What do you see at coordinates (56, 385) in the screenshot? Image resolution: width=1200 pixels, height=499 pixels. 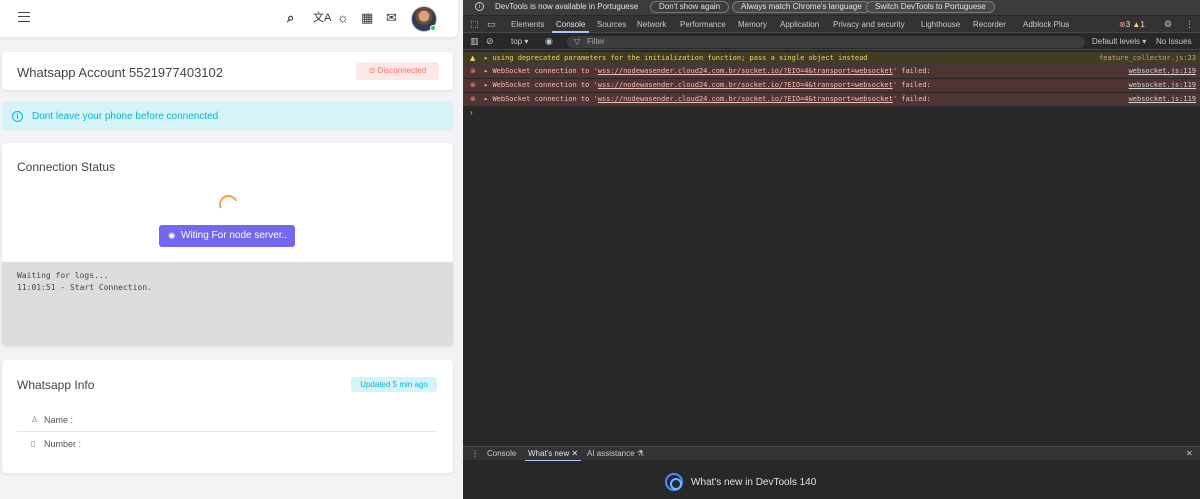 I see `info-title: Whatsapp Info` at bounding box center [56, 385].